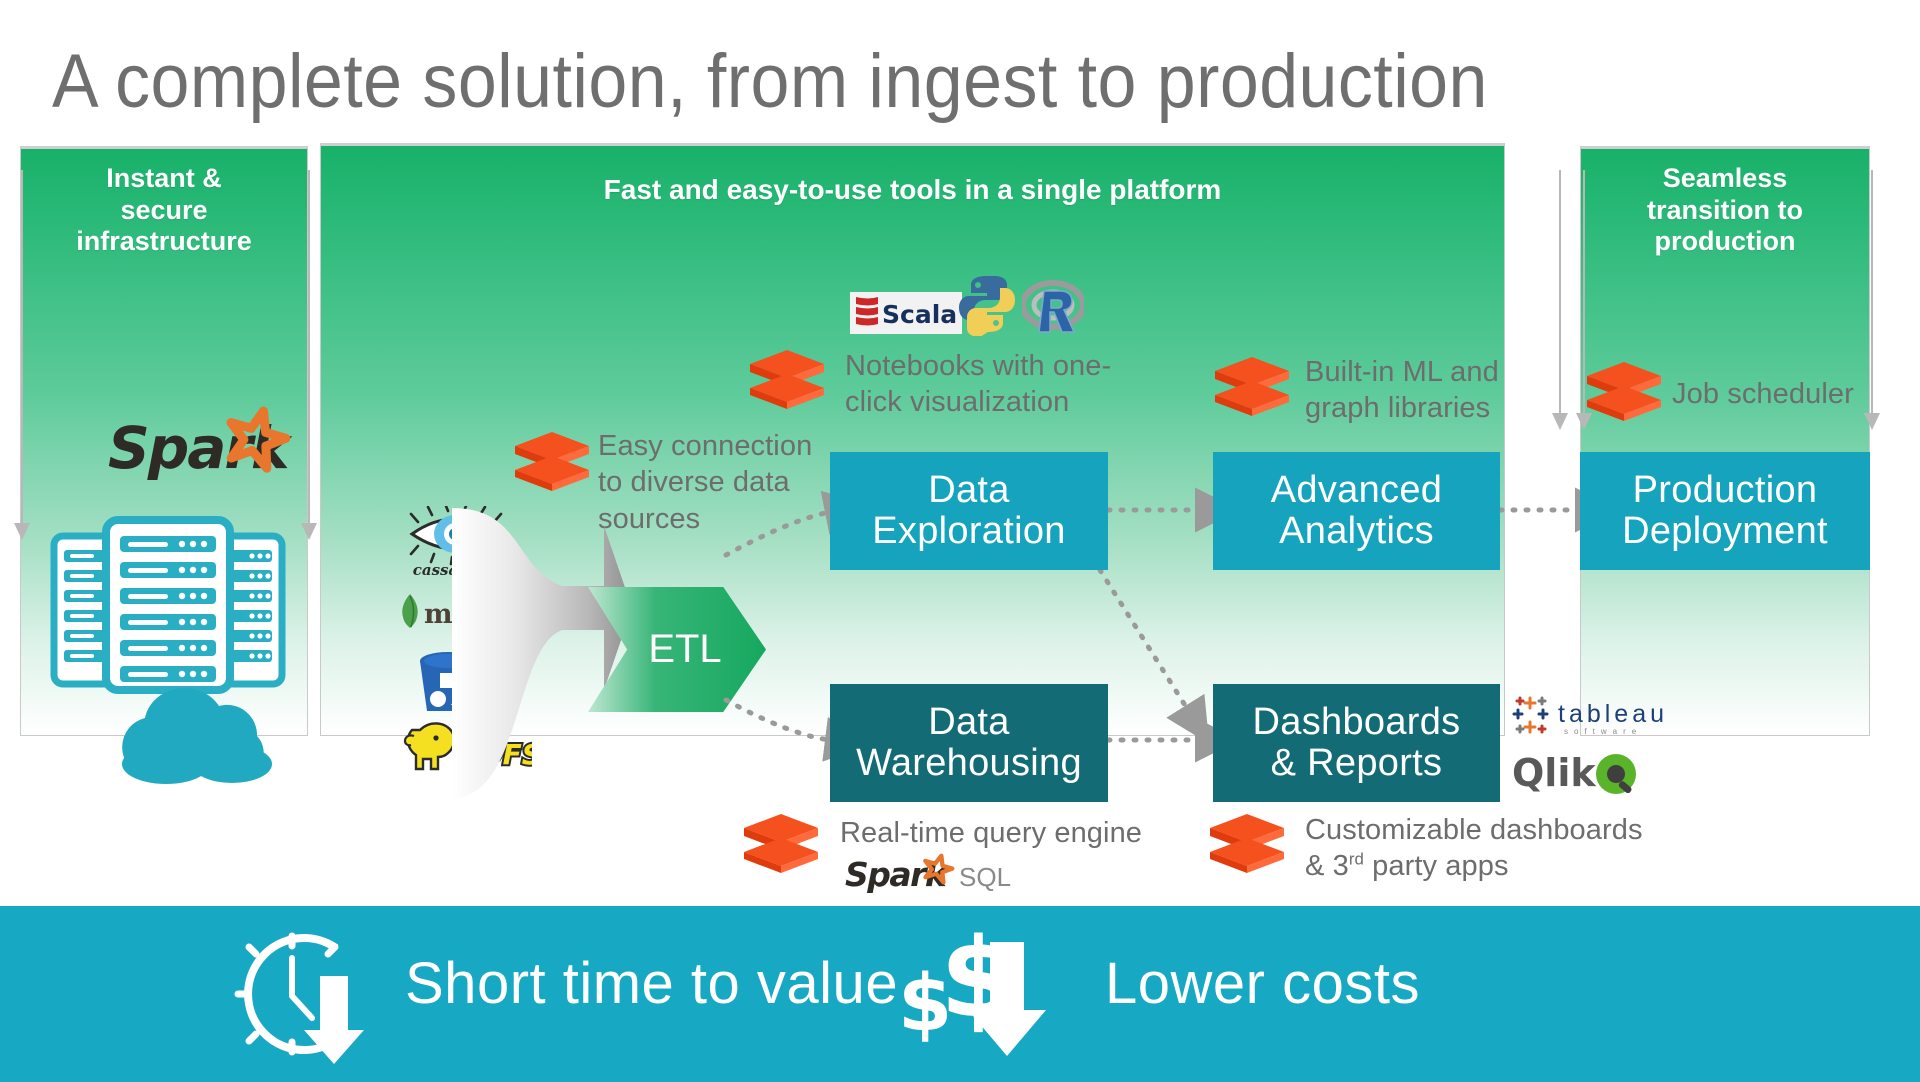 The image size is (1920, 1082). Describe the element at coordinates (987, 306) in the screenshot. I see `python-logo` at that location.